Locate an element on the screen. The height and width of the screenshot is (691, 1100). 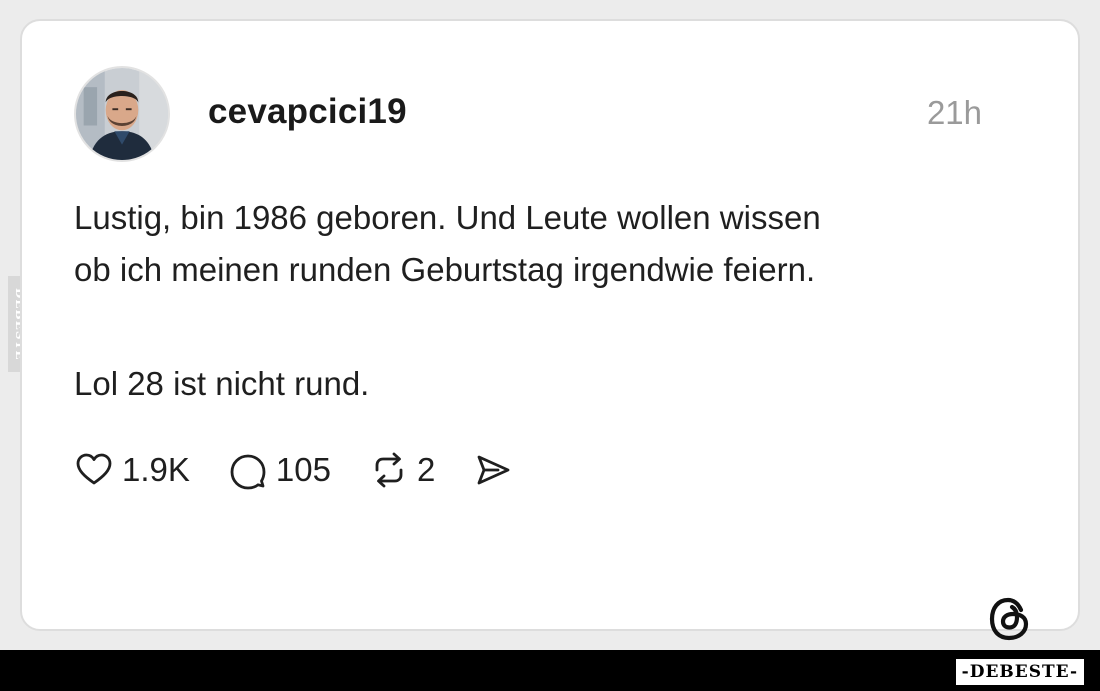
avatar is located at coordinates (122, 114).